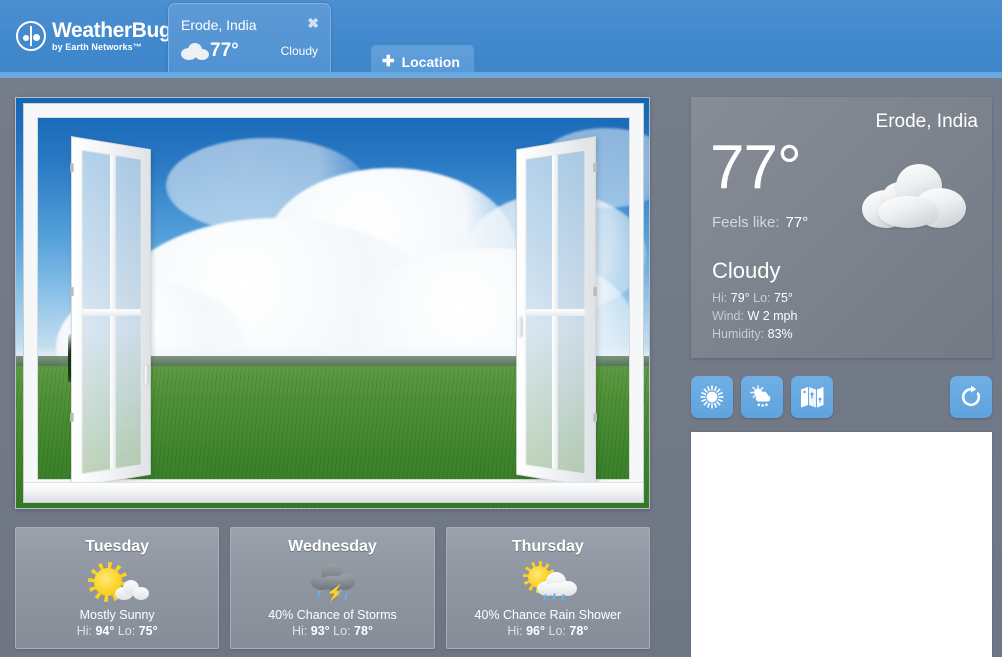  Describe the element at coordinates (756, 167) in the screenshot. I see `current-temperature: 77°` at that location.